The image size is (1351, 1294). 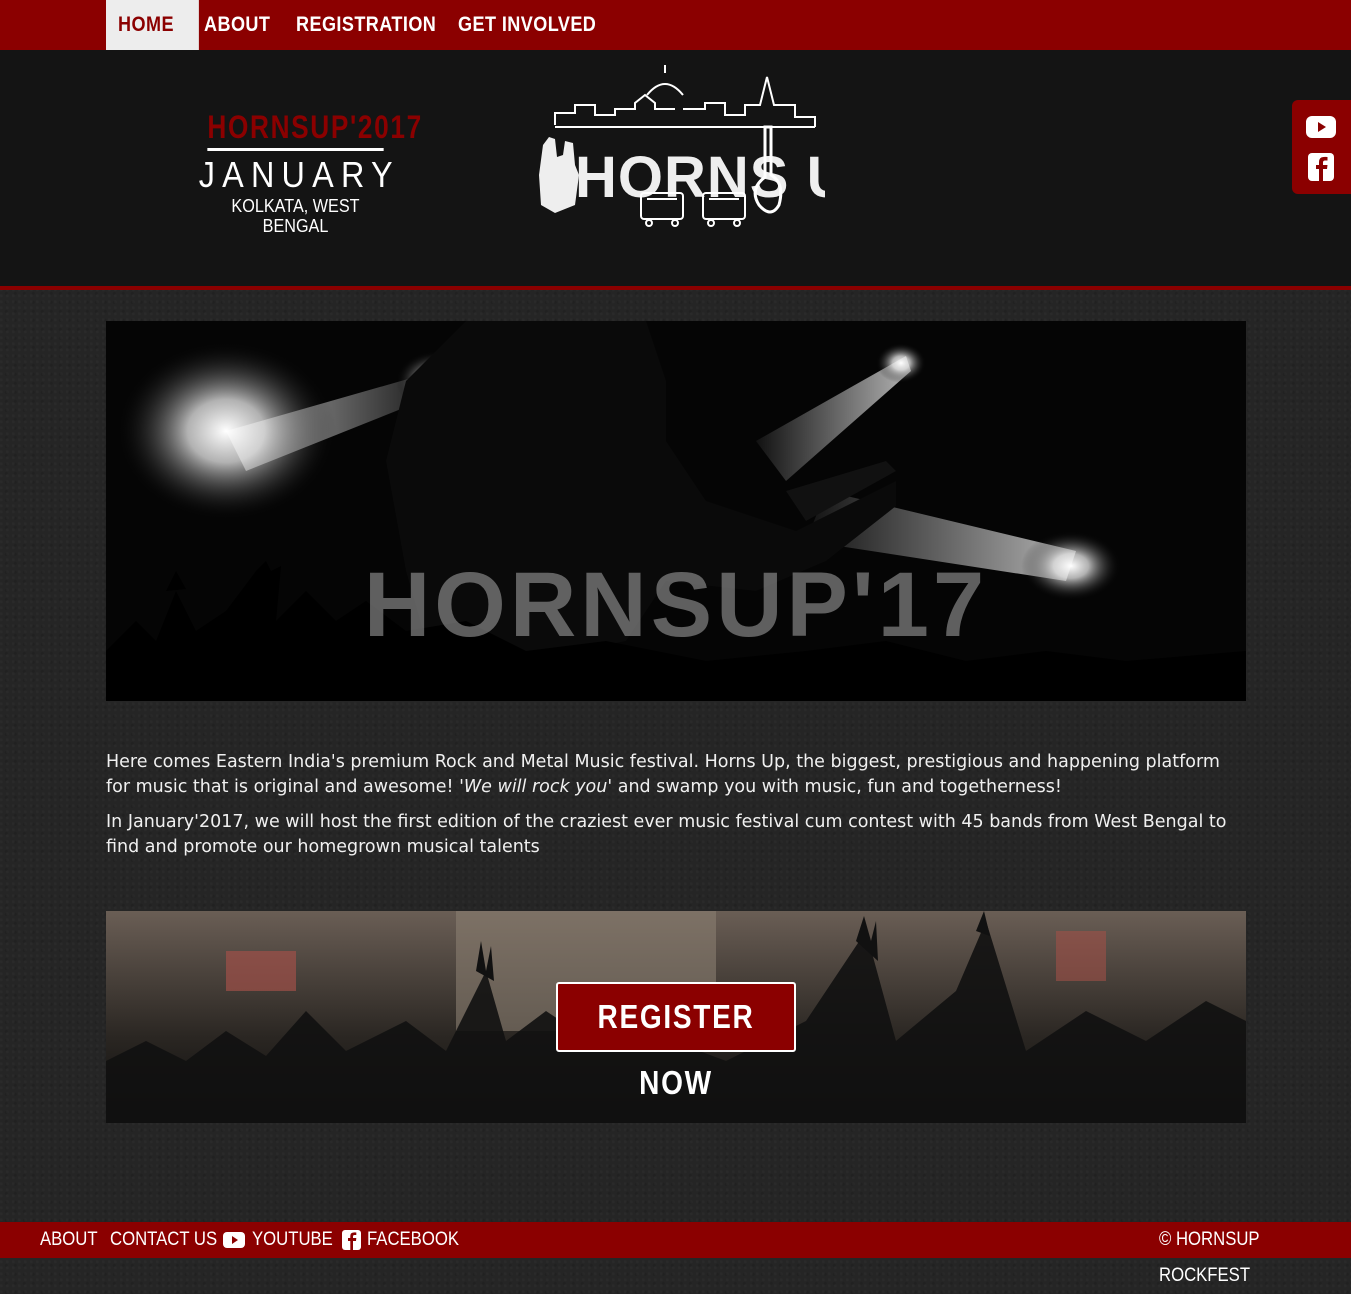 I want to click on footer-contact-link: CONTACT US, so click(x=163, y=1240).